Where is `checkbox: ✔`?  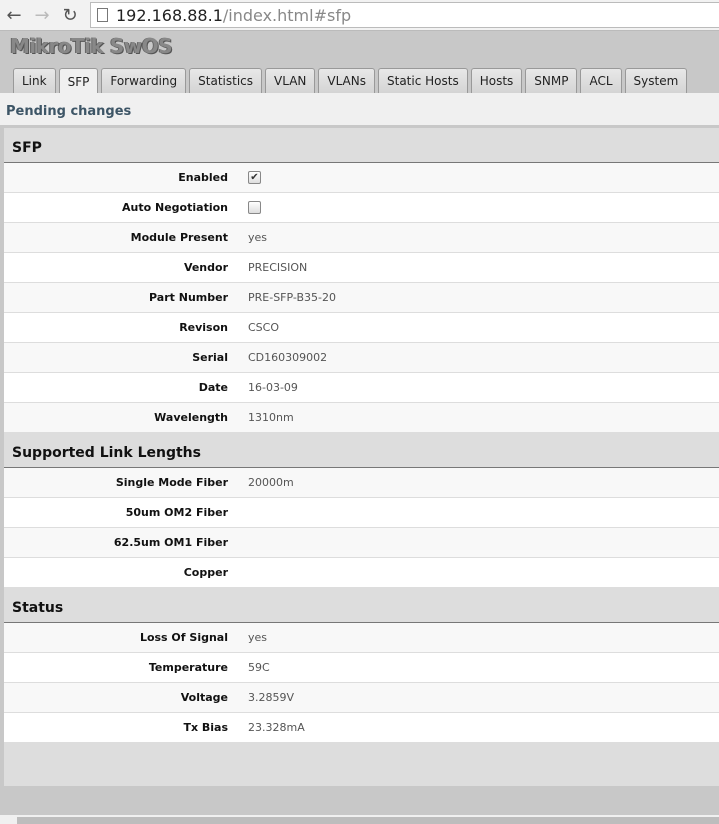
checkbox: ✔ is located at coordinates (254, 177).